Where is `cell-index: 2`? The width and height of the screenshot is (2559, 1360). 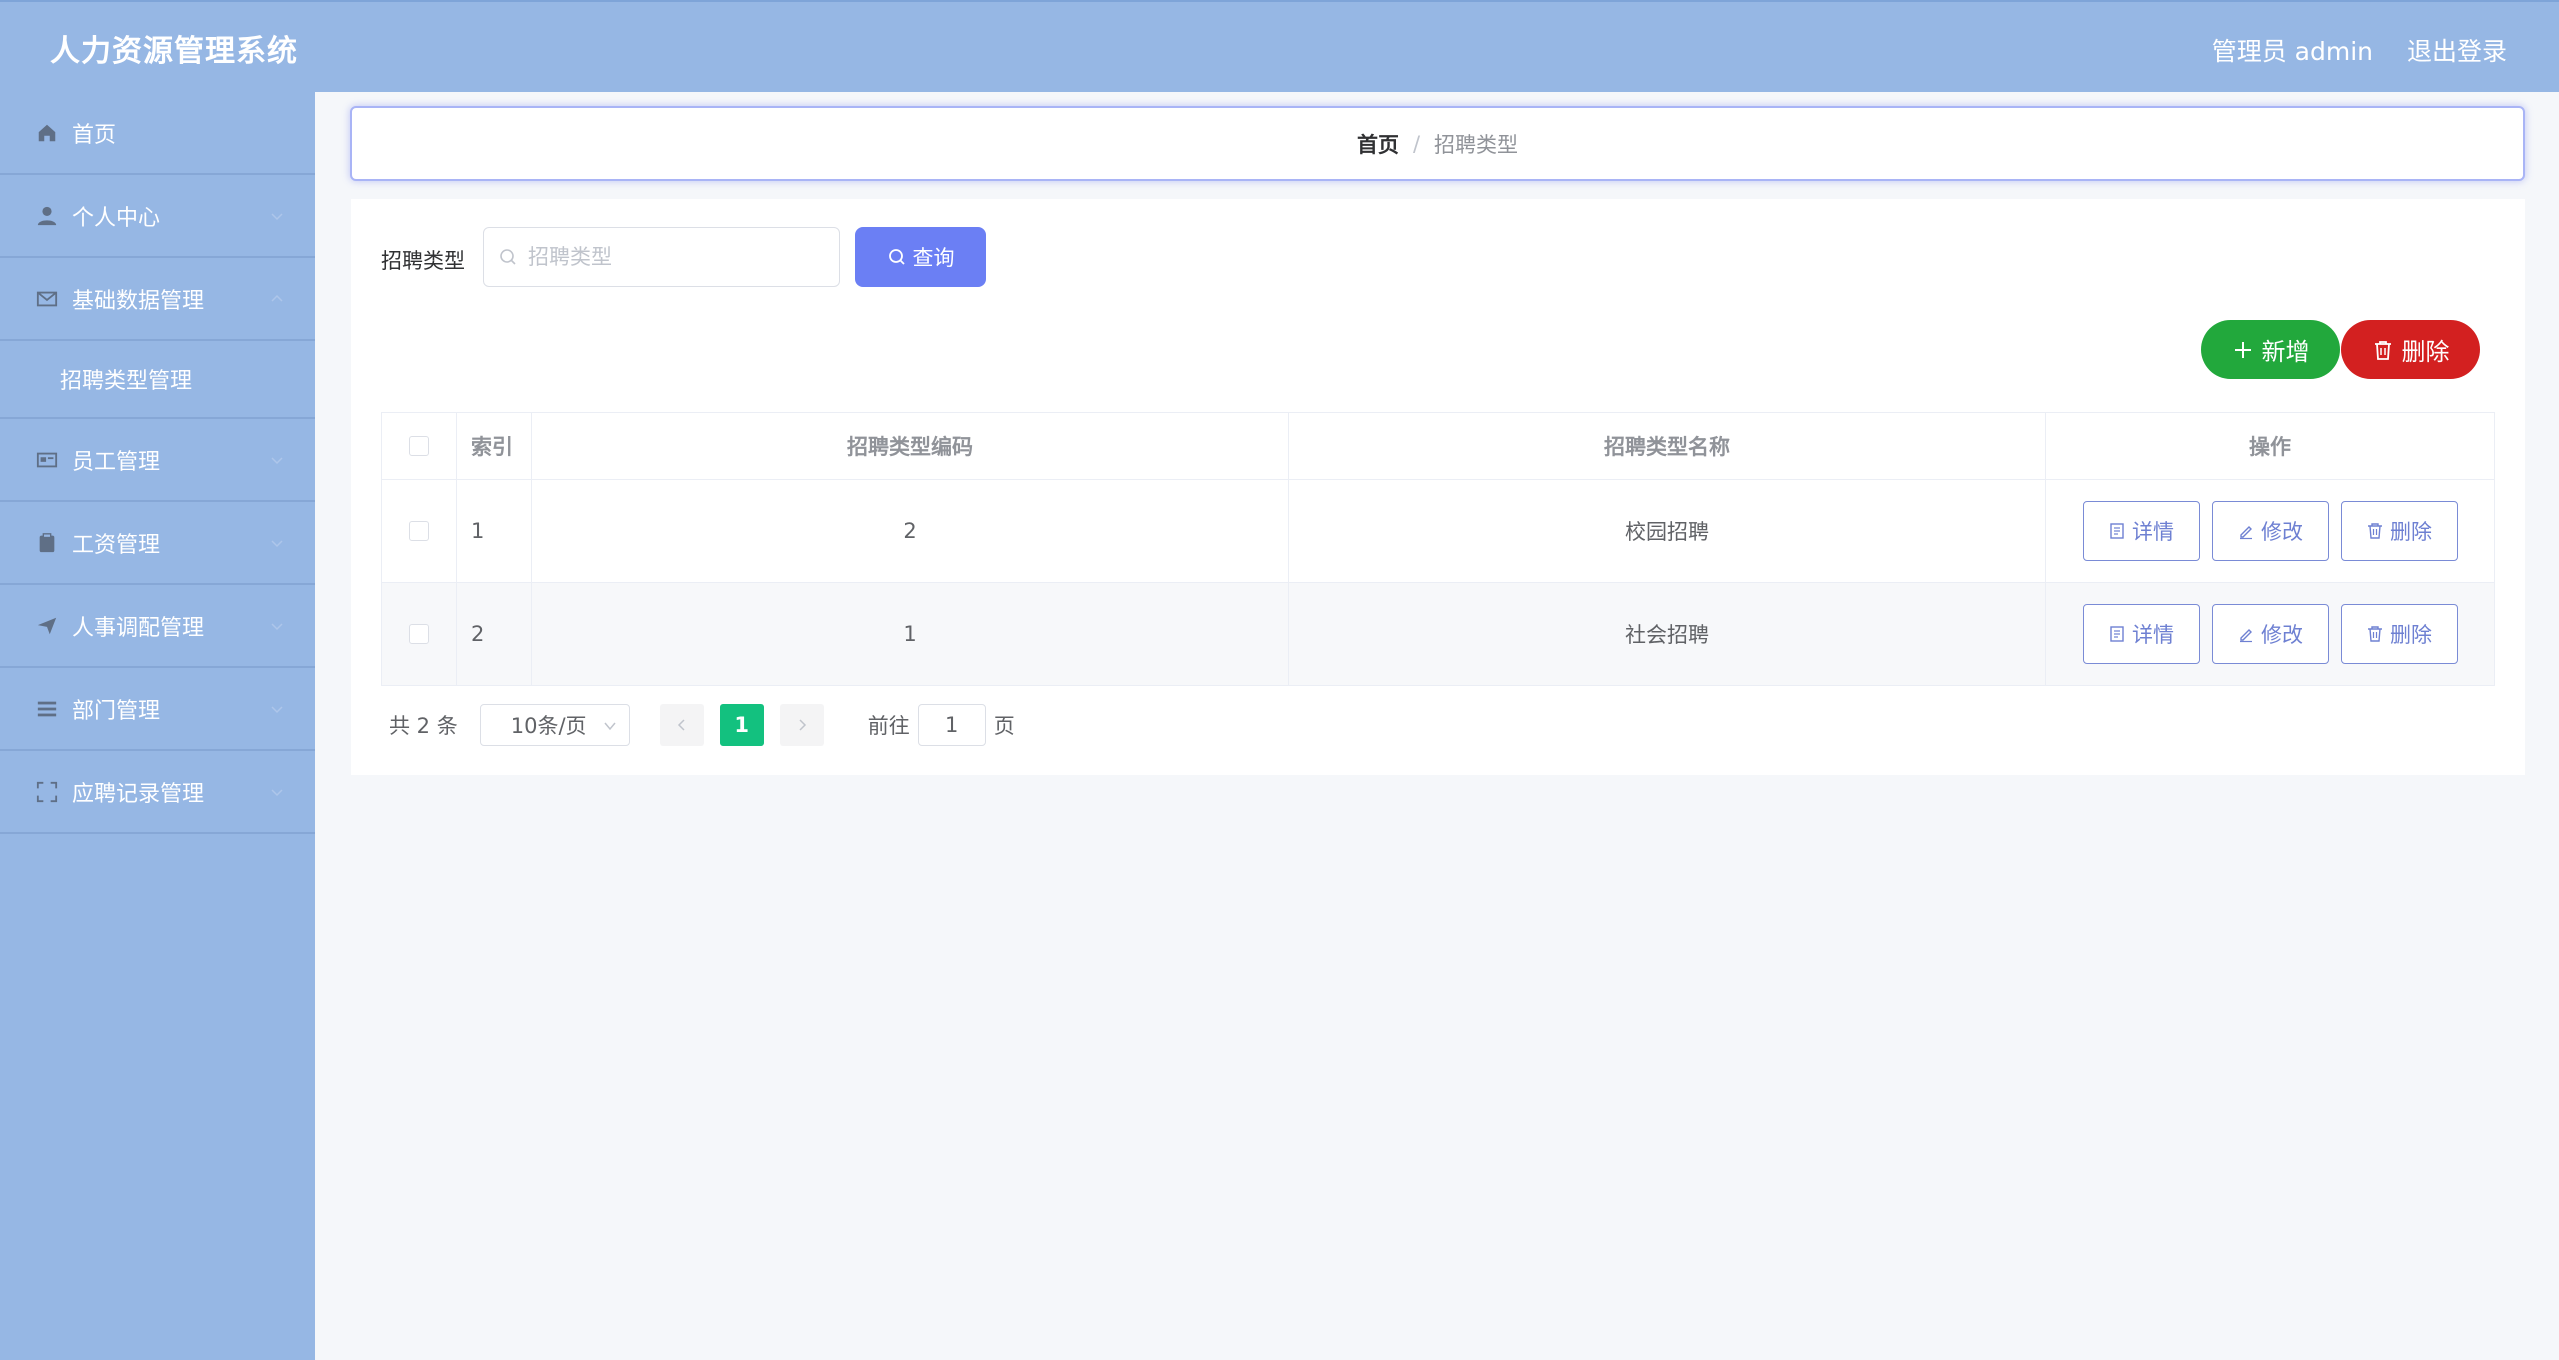 cell-index: 2 is located at coordinates (494, 634).